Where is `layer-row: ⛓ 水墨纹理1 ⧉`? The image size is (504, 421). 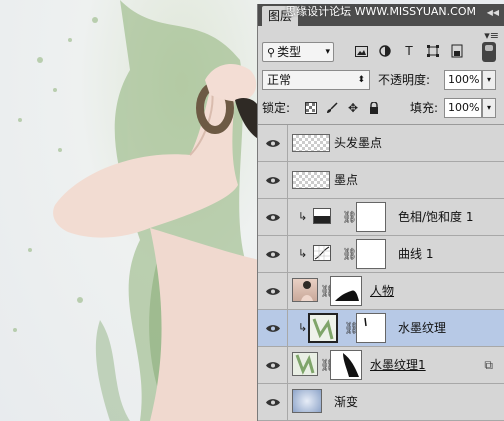
layer-row: ⛓ 水墨纹理1 ⧉ is located at coordinates (381, 365).